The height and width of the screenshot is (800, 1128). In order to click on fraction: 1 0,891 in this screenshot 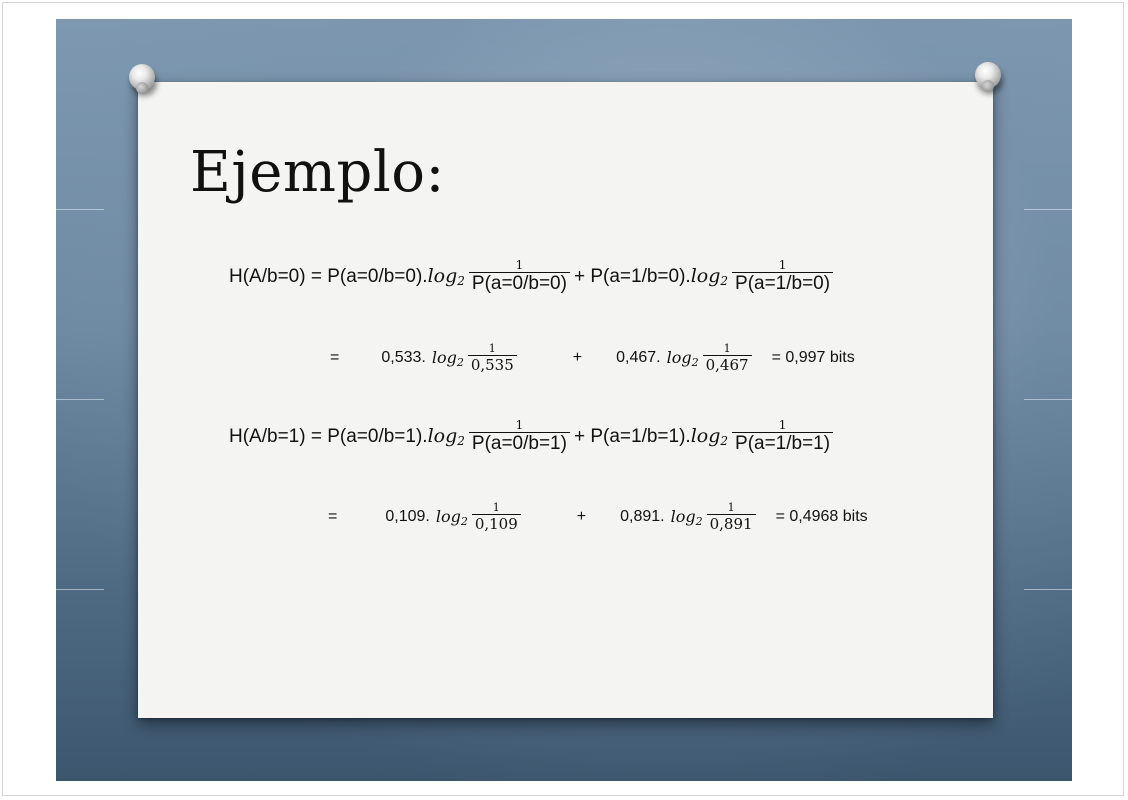, I will do `click(731, 517)`.